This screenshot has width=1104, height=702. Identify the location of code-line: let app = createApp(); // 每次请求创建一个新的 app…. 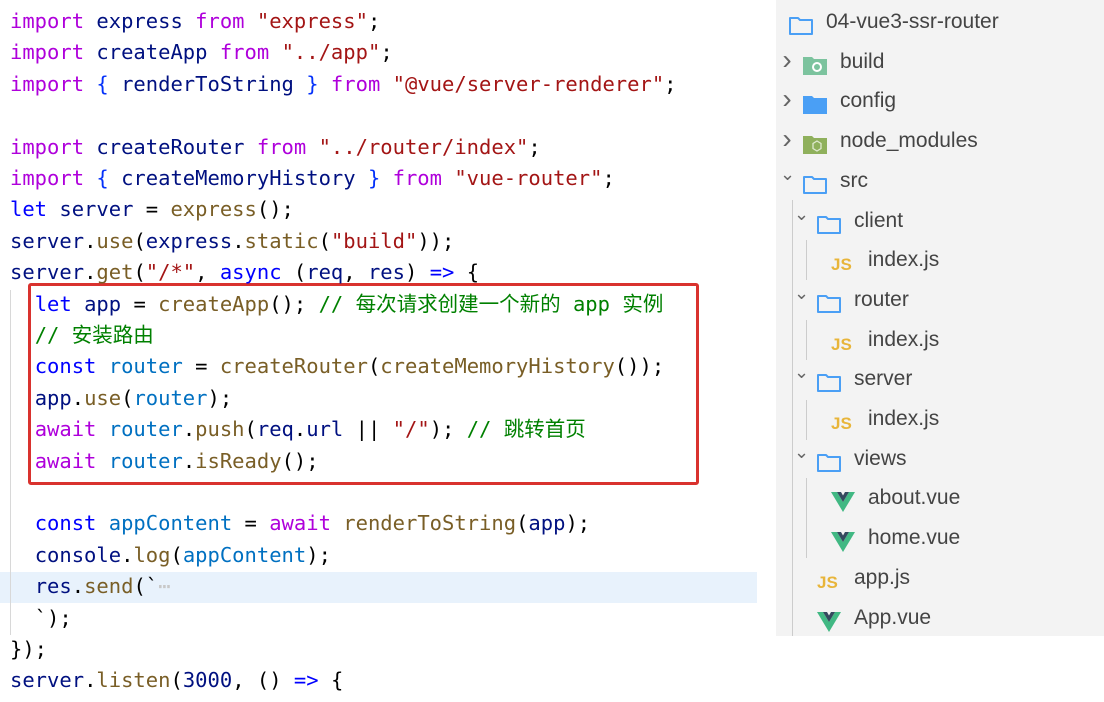
(337, 304).